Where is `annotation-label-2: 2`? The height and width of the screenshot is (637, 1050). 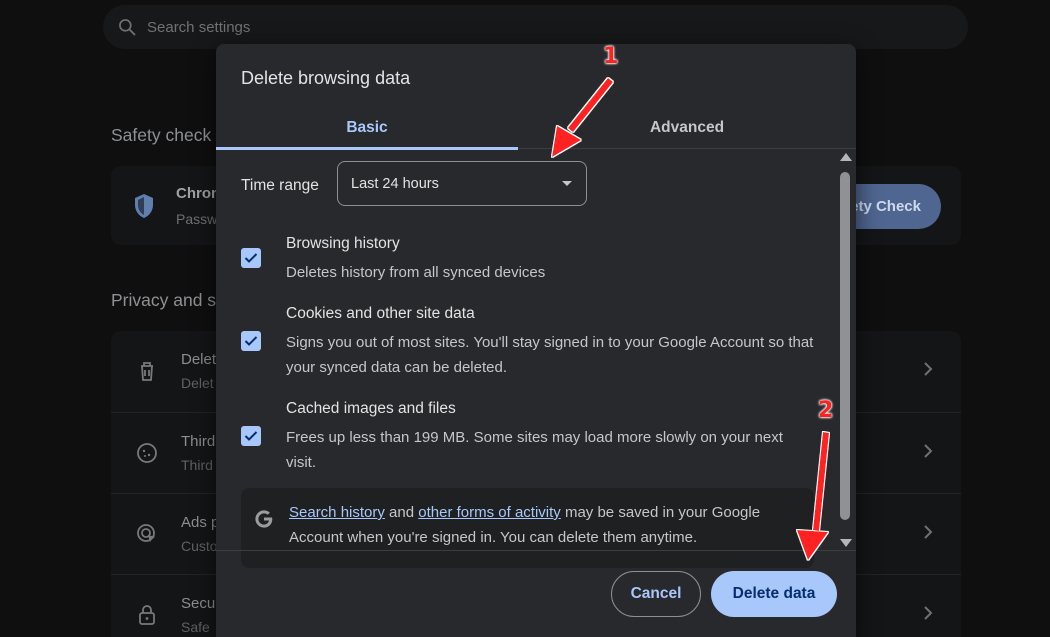 annotation-label-2: 2 is located at coordinates (826, 410).